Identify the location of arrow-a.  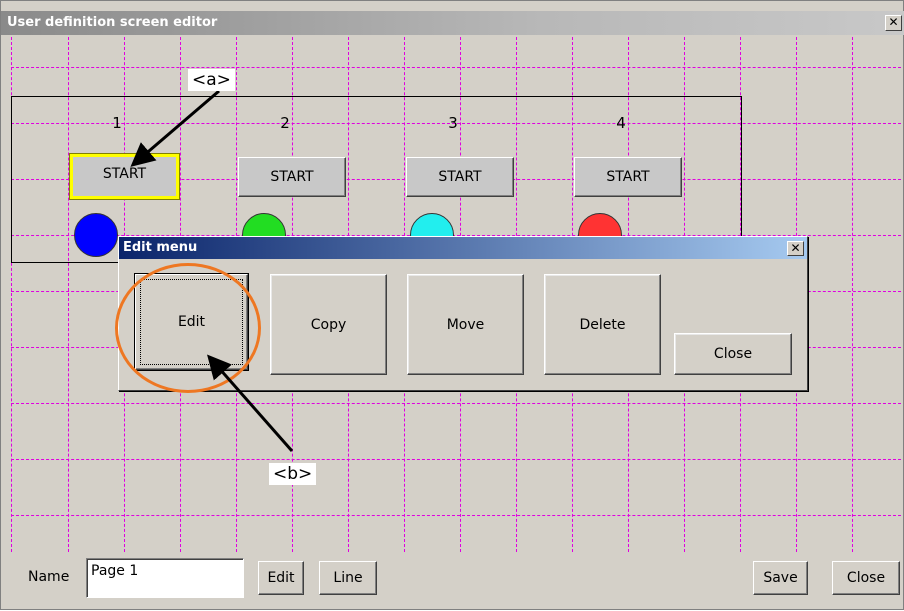
(175, 128).